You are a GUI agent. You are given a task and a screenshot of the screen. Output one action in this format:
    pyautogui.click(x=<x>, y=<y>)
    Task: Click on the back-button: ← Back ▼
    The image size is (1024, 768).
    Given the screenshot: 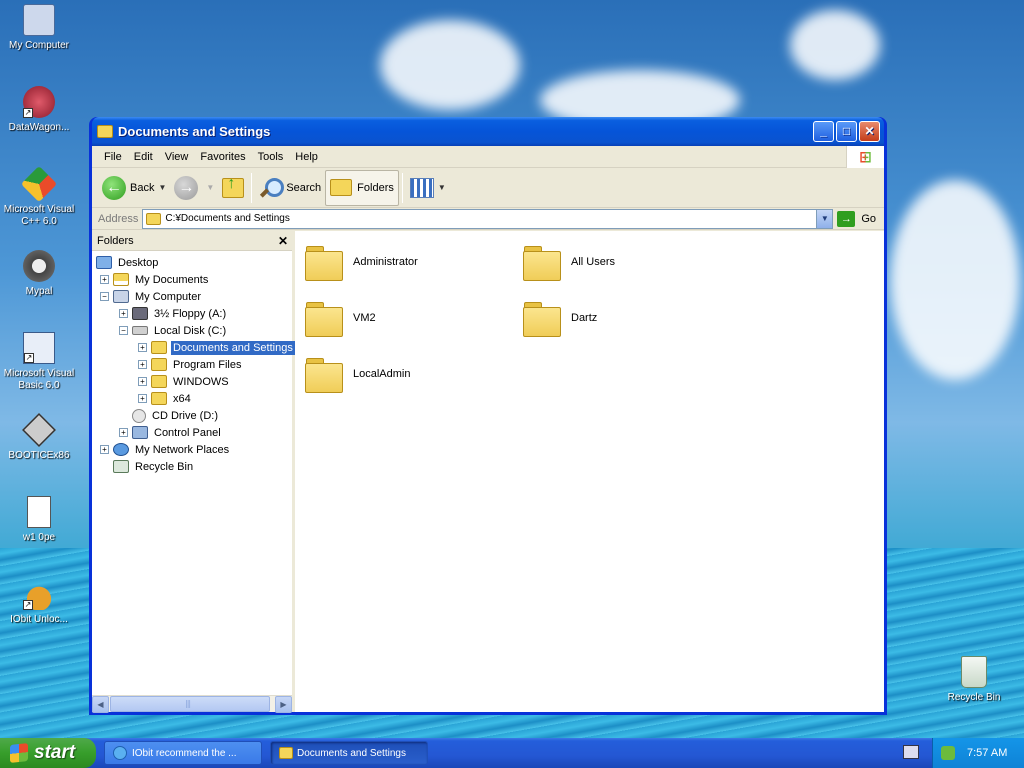 What is the action you would take?
    pyautogui.click(x=134, y=188)
    